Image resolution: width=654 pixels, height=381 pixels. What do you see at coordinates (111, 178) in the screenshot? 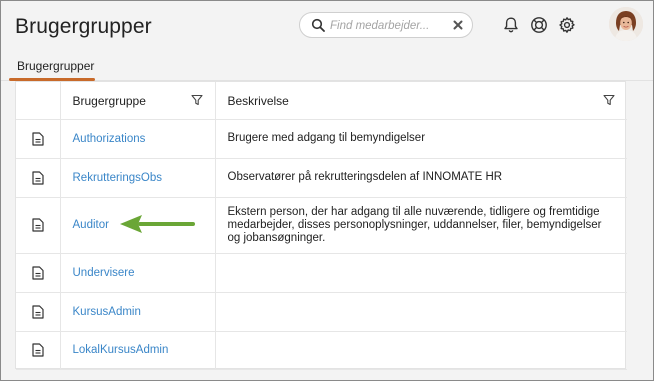
I see `group-link: RekrutteringsObs` at bounding box center [111, 178].